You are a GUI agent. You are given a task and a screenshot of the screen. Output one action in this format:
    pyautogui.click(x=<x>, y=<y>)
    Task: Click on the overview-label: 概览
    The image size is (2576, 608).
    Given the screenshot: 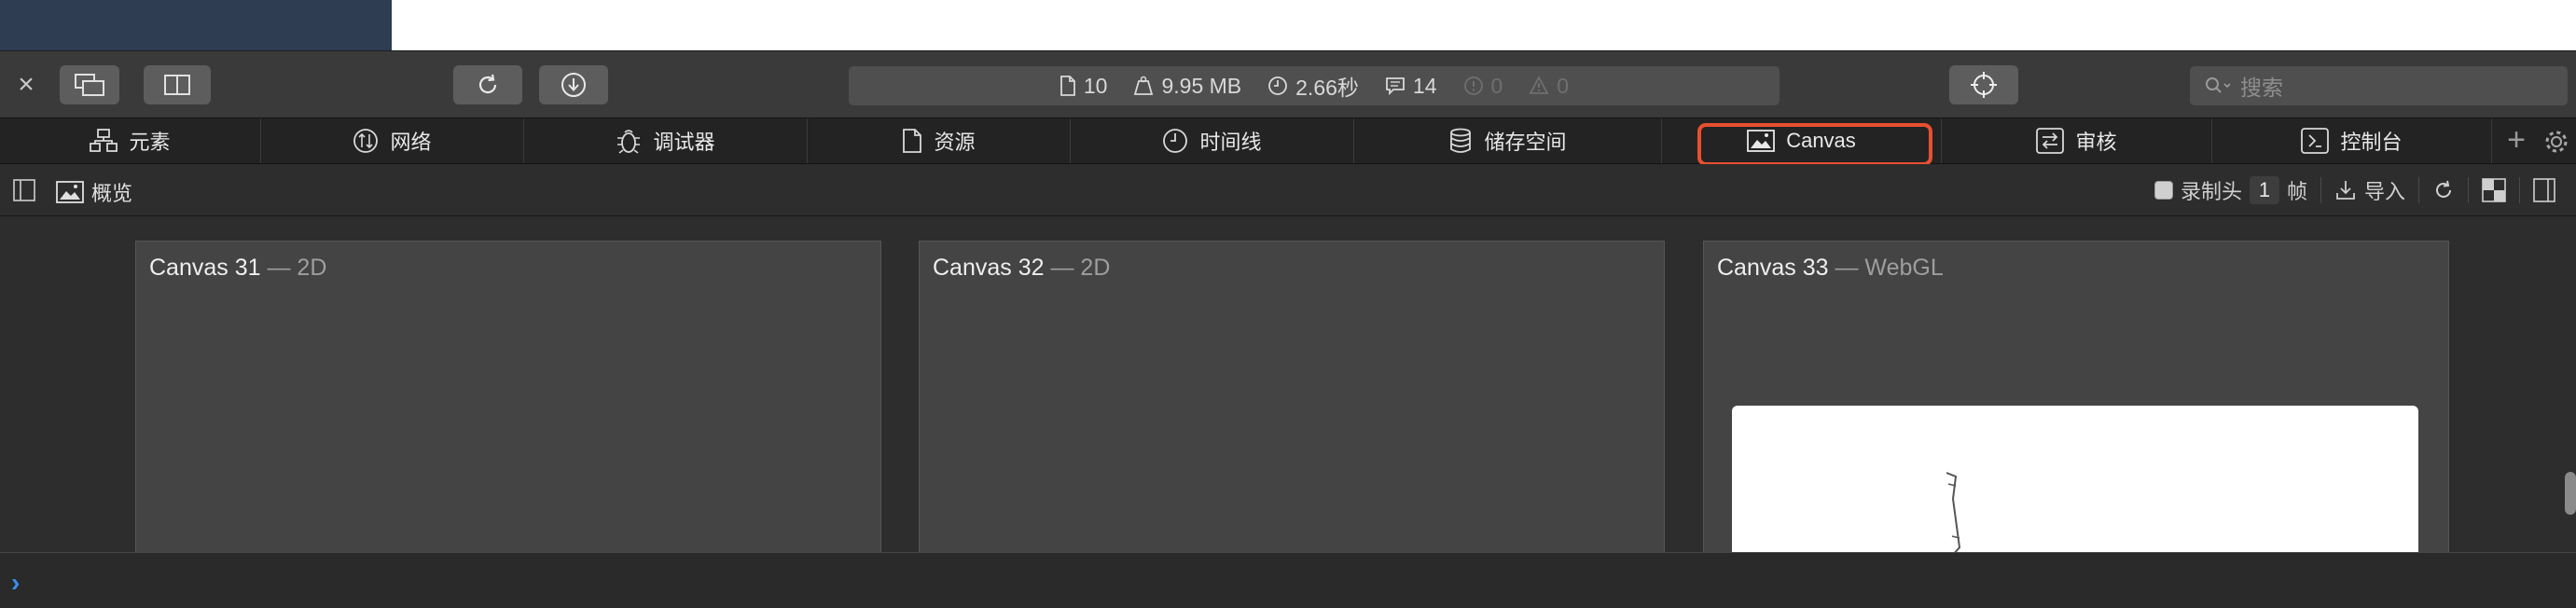 What is the action you would take?
    pyautogui.click(x=112, y=193)
    